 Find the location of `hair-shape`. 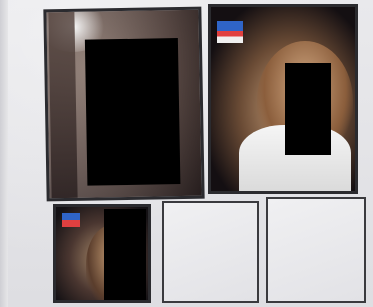

hair-shape is located at coordinates (63, 105).